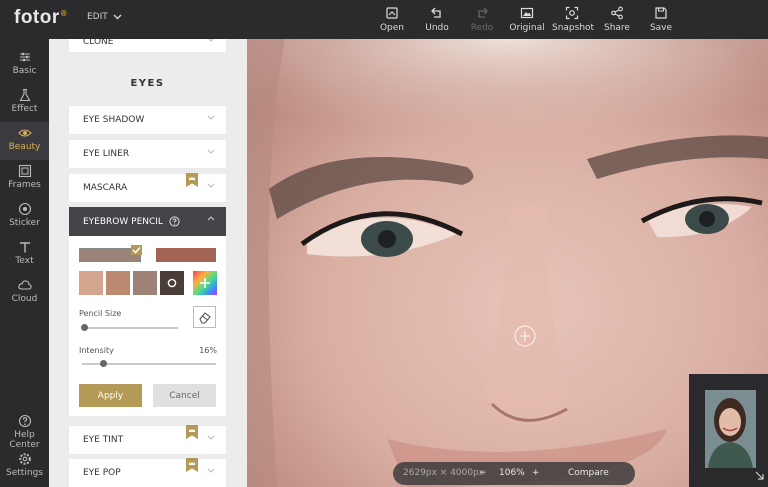 The width and height of the screenshot is (768, 487). What do you see at coordinates (482, 19) in the screenshot?
I see `redo-button: Redo` at bounding box center [482, 19].